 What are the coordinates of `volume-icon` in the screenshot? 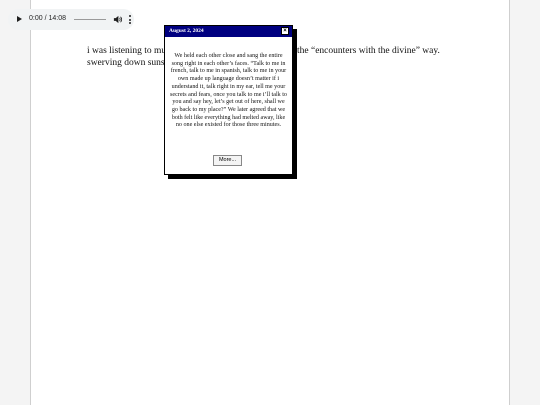 It's located at (117, 19).